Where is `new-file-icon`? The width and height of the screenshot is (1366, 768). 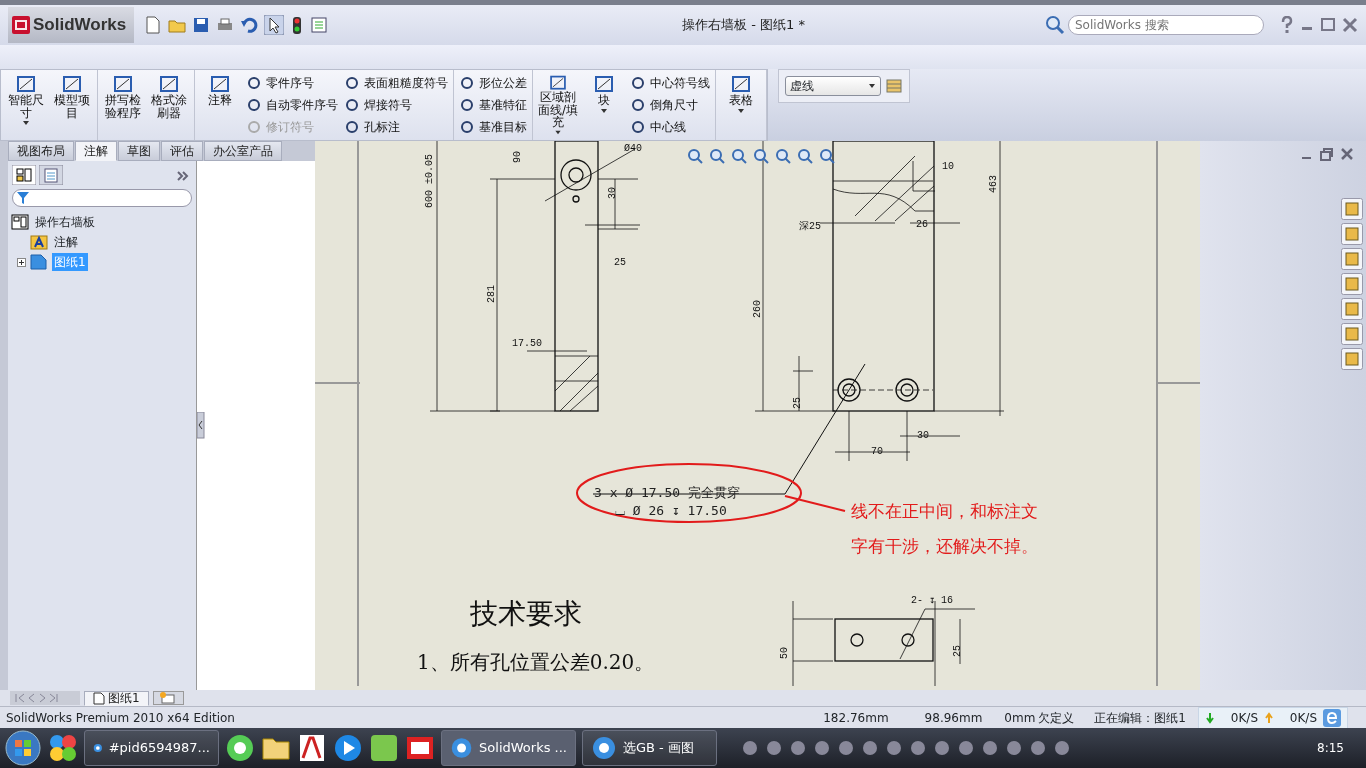
new-file-icon is located at coordinates (153, 25).